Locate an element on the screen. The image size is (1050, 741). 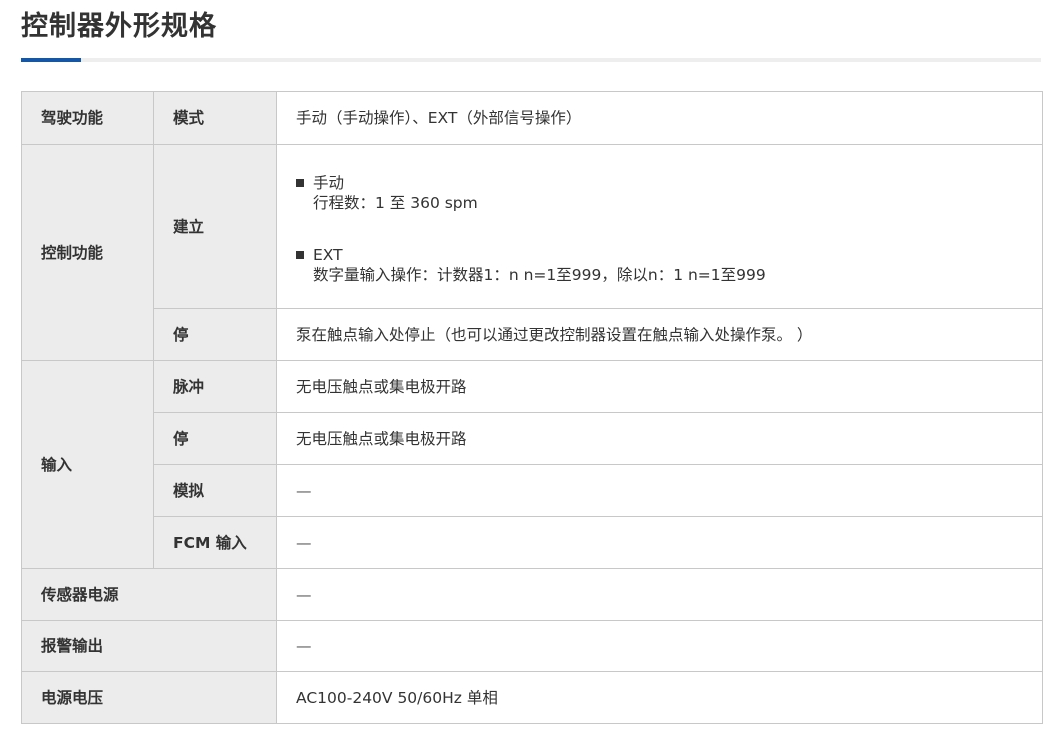
title-accent-bar is located at coordinates (51, 60).